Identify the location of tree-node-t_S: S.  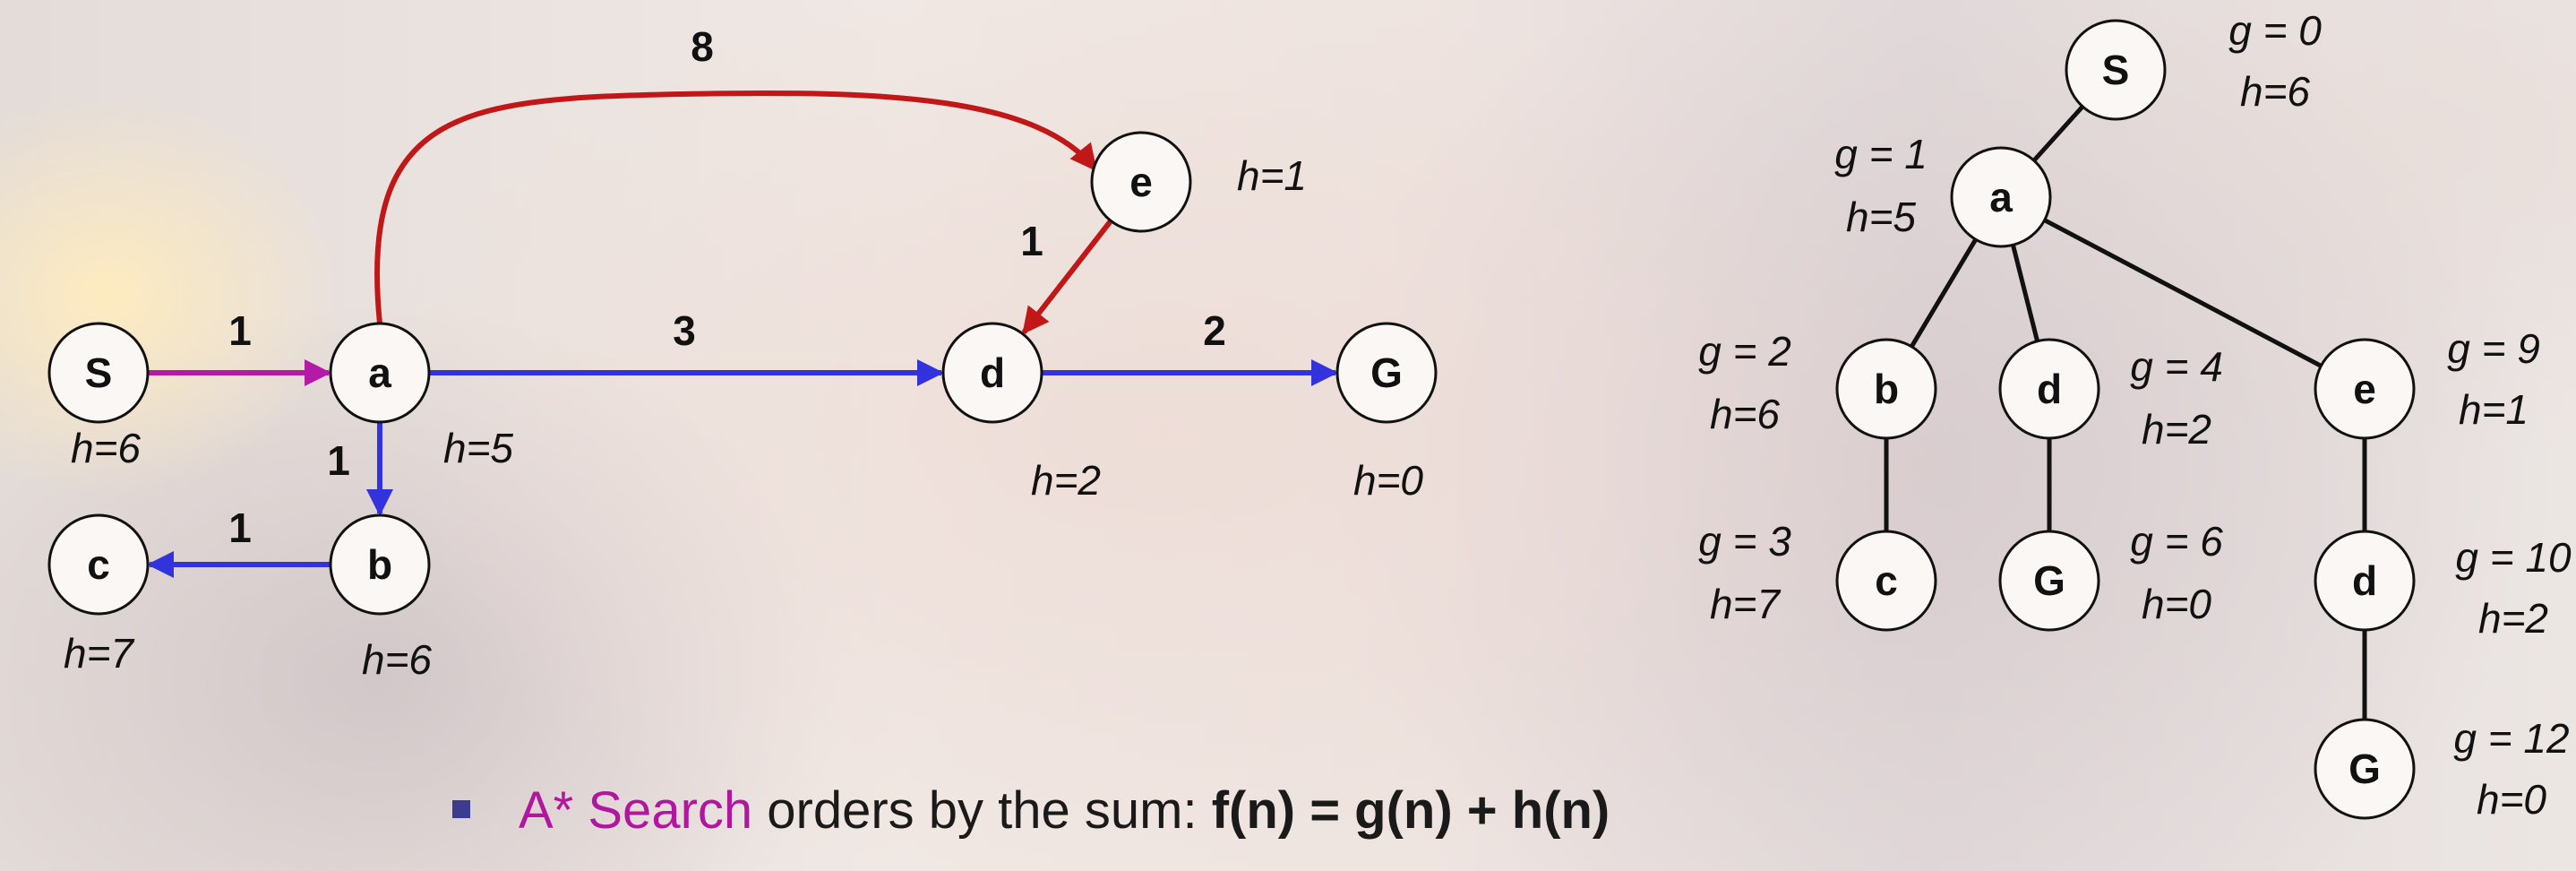
(2116, 70).